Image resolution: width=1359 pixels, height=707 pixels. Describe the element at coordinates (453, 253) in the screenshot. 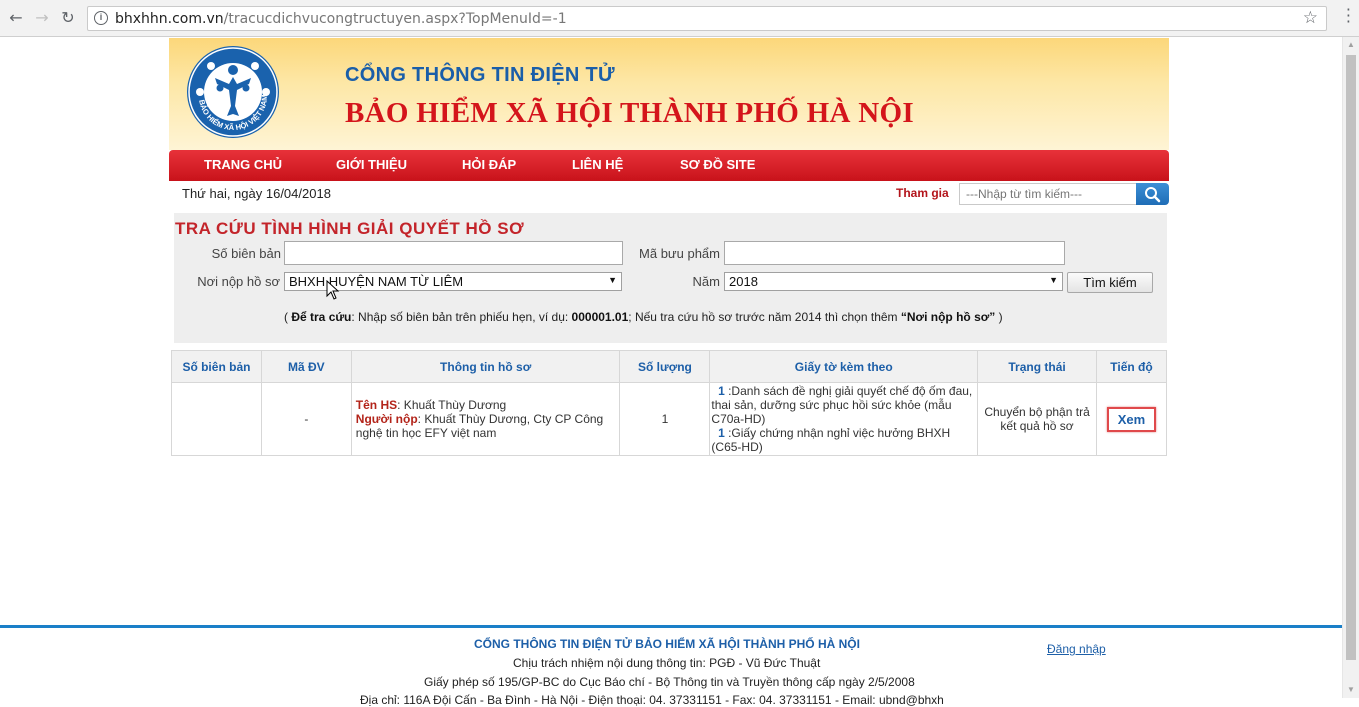

I see `so-bien-ban-input` at that location.